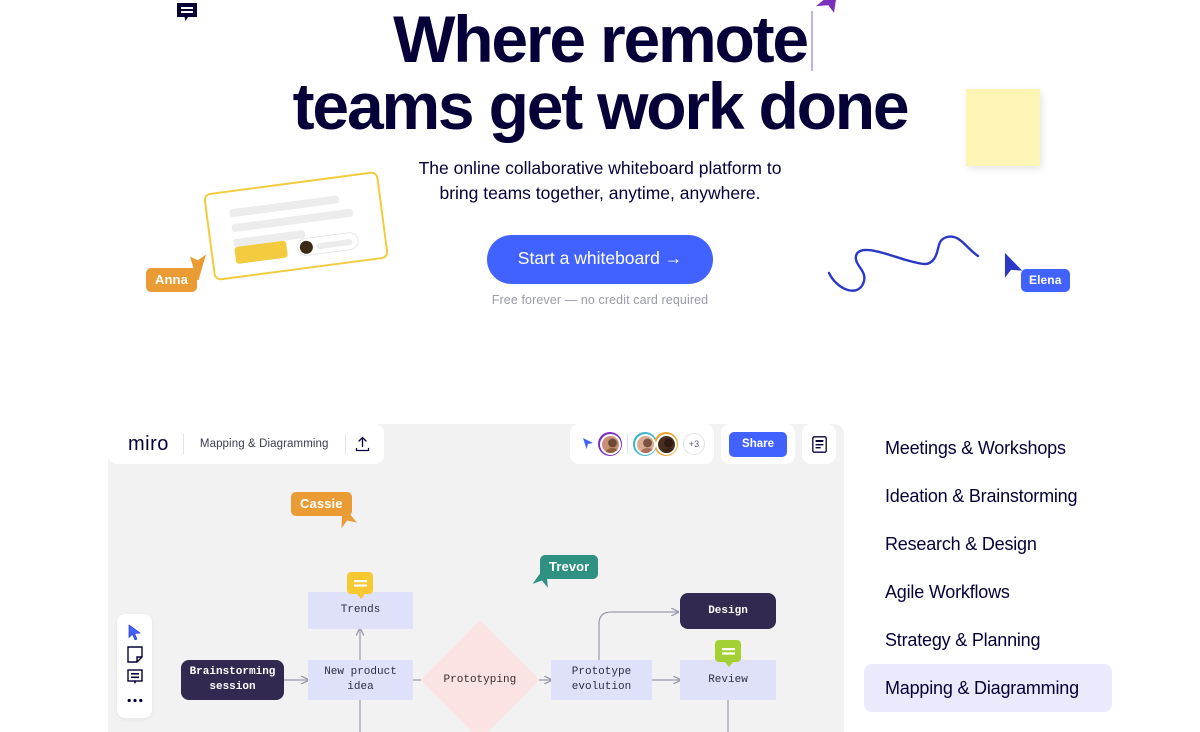 The width and height of the screenshot is (1200, 732). What do you see at coordinates (171, 280) in the screenshot?
I see `cursor-label-anna: Anna` at bounding box center [171, 280].